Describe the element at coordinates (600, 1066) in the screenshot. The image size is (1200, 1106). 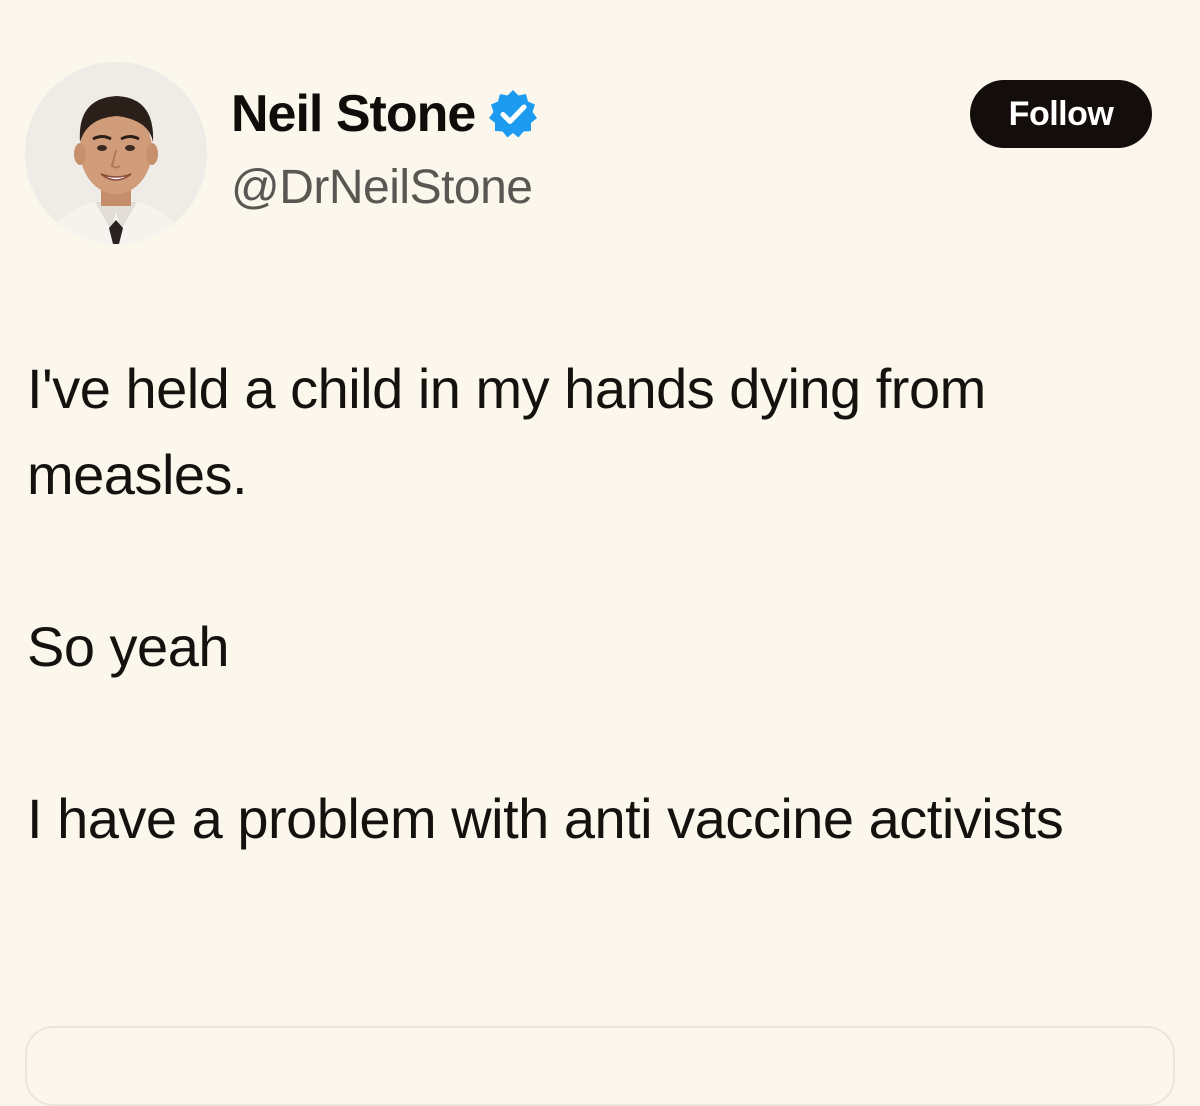
I see `embedded-card` at that location.